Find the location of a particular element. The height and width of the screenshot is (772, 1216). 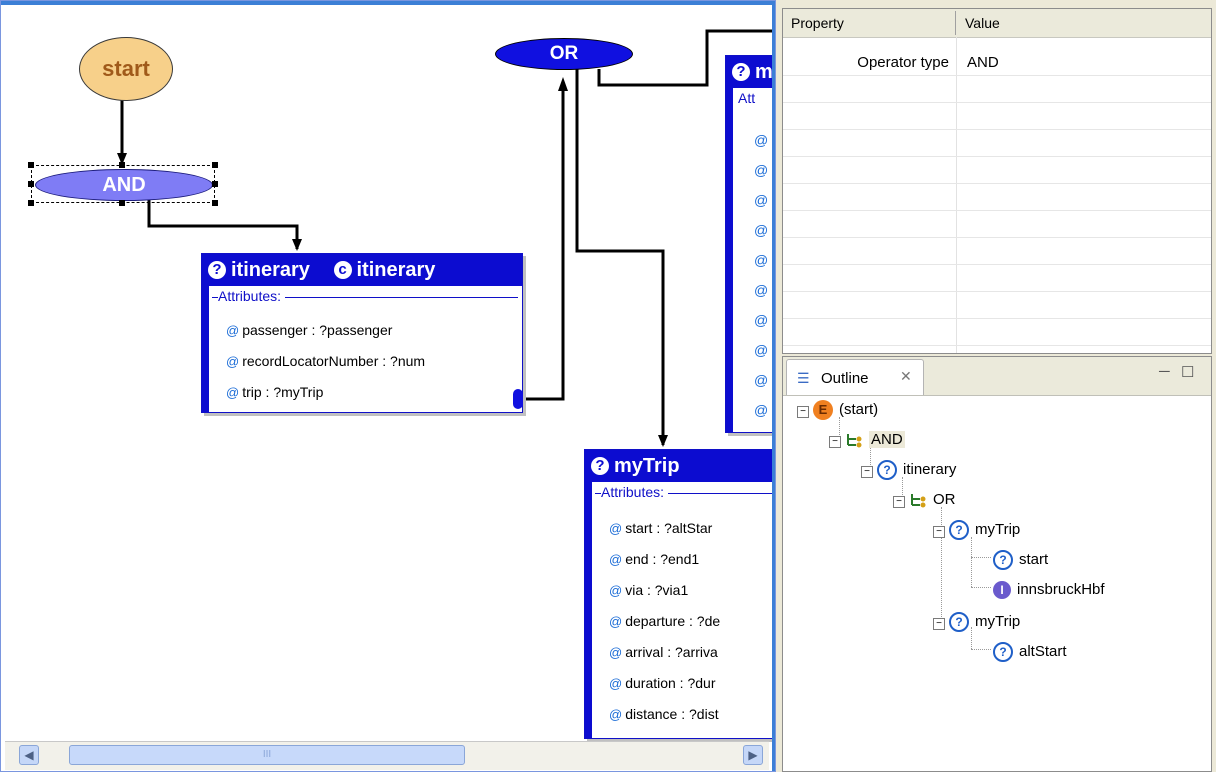

outline-tab: ☰ Outline ✕ is located at coordinates (855, 377).